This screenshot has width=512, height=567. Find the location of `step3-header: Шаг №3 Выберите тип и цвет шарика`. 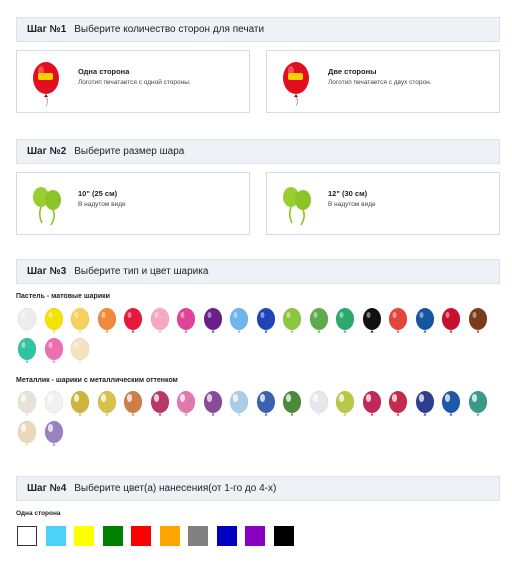

step3-header: Шаг №3 Выберите тип и цвет шарика is located at coordinates (258, 271).